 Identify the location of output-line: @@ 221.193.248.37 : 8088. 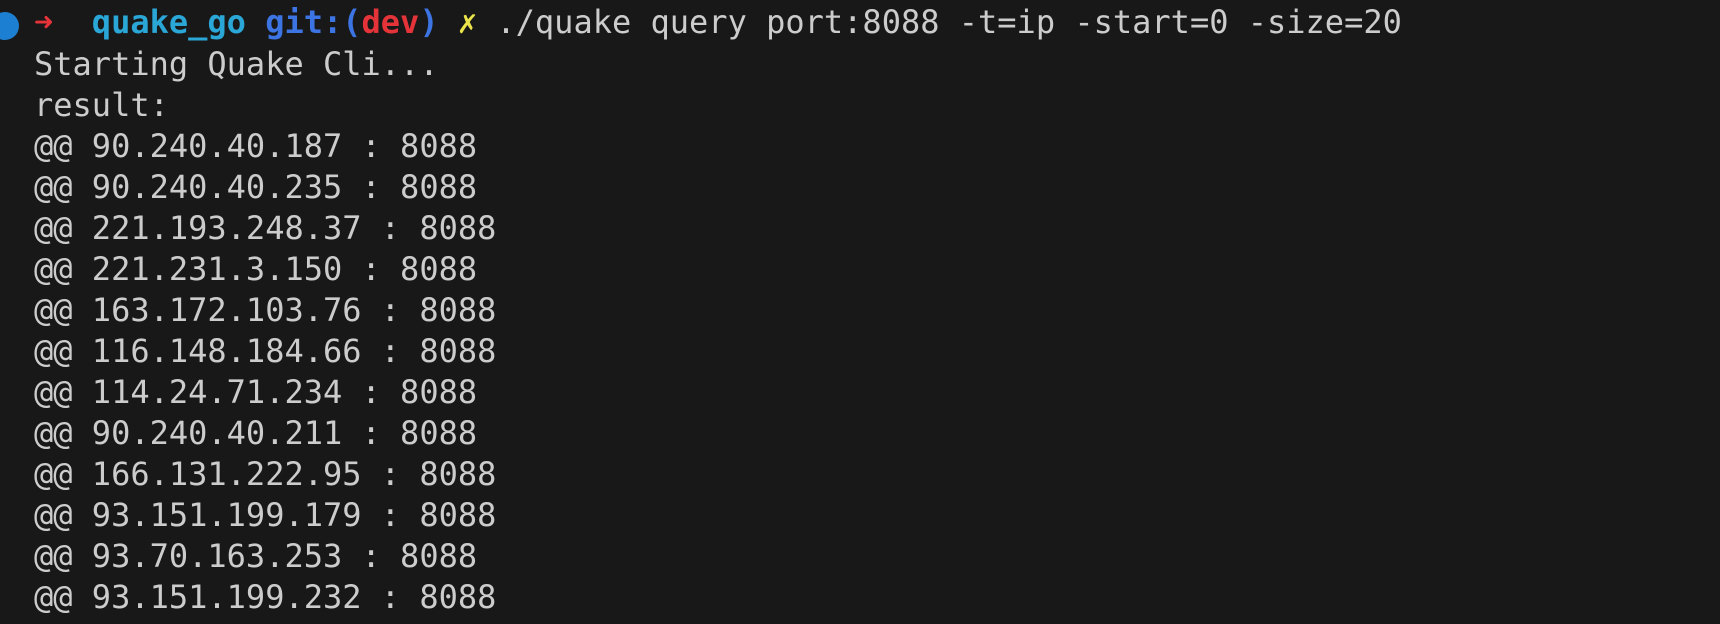
(265, 228).